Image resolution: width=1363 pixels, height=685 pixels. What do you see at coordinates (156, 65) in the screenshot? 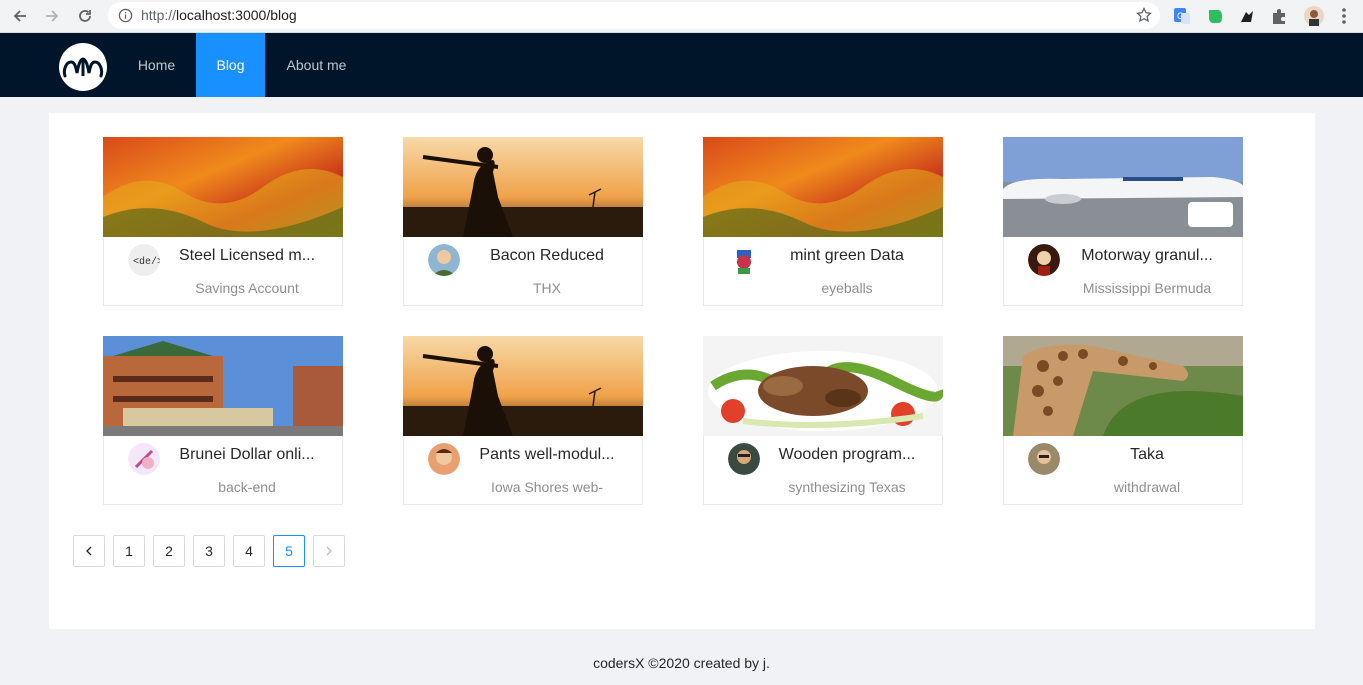
I see `nav-home: Home` at bounding box center [156, 65].